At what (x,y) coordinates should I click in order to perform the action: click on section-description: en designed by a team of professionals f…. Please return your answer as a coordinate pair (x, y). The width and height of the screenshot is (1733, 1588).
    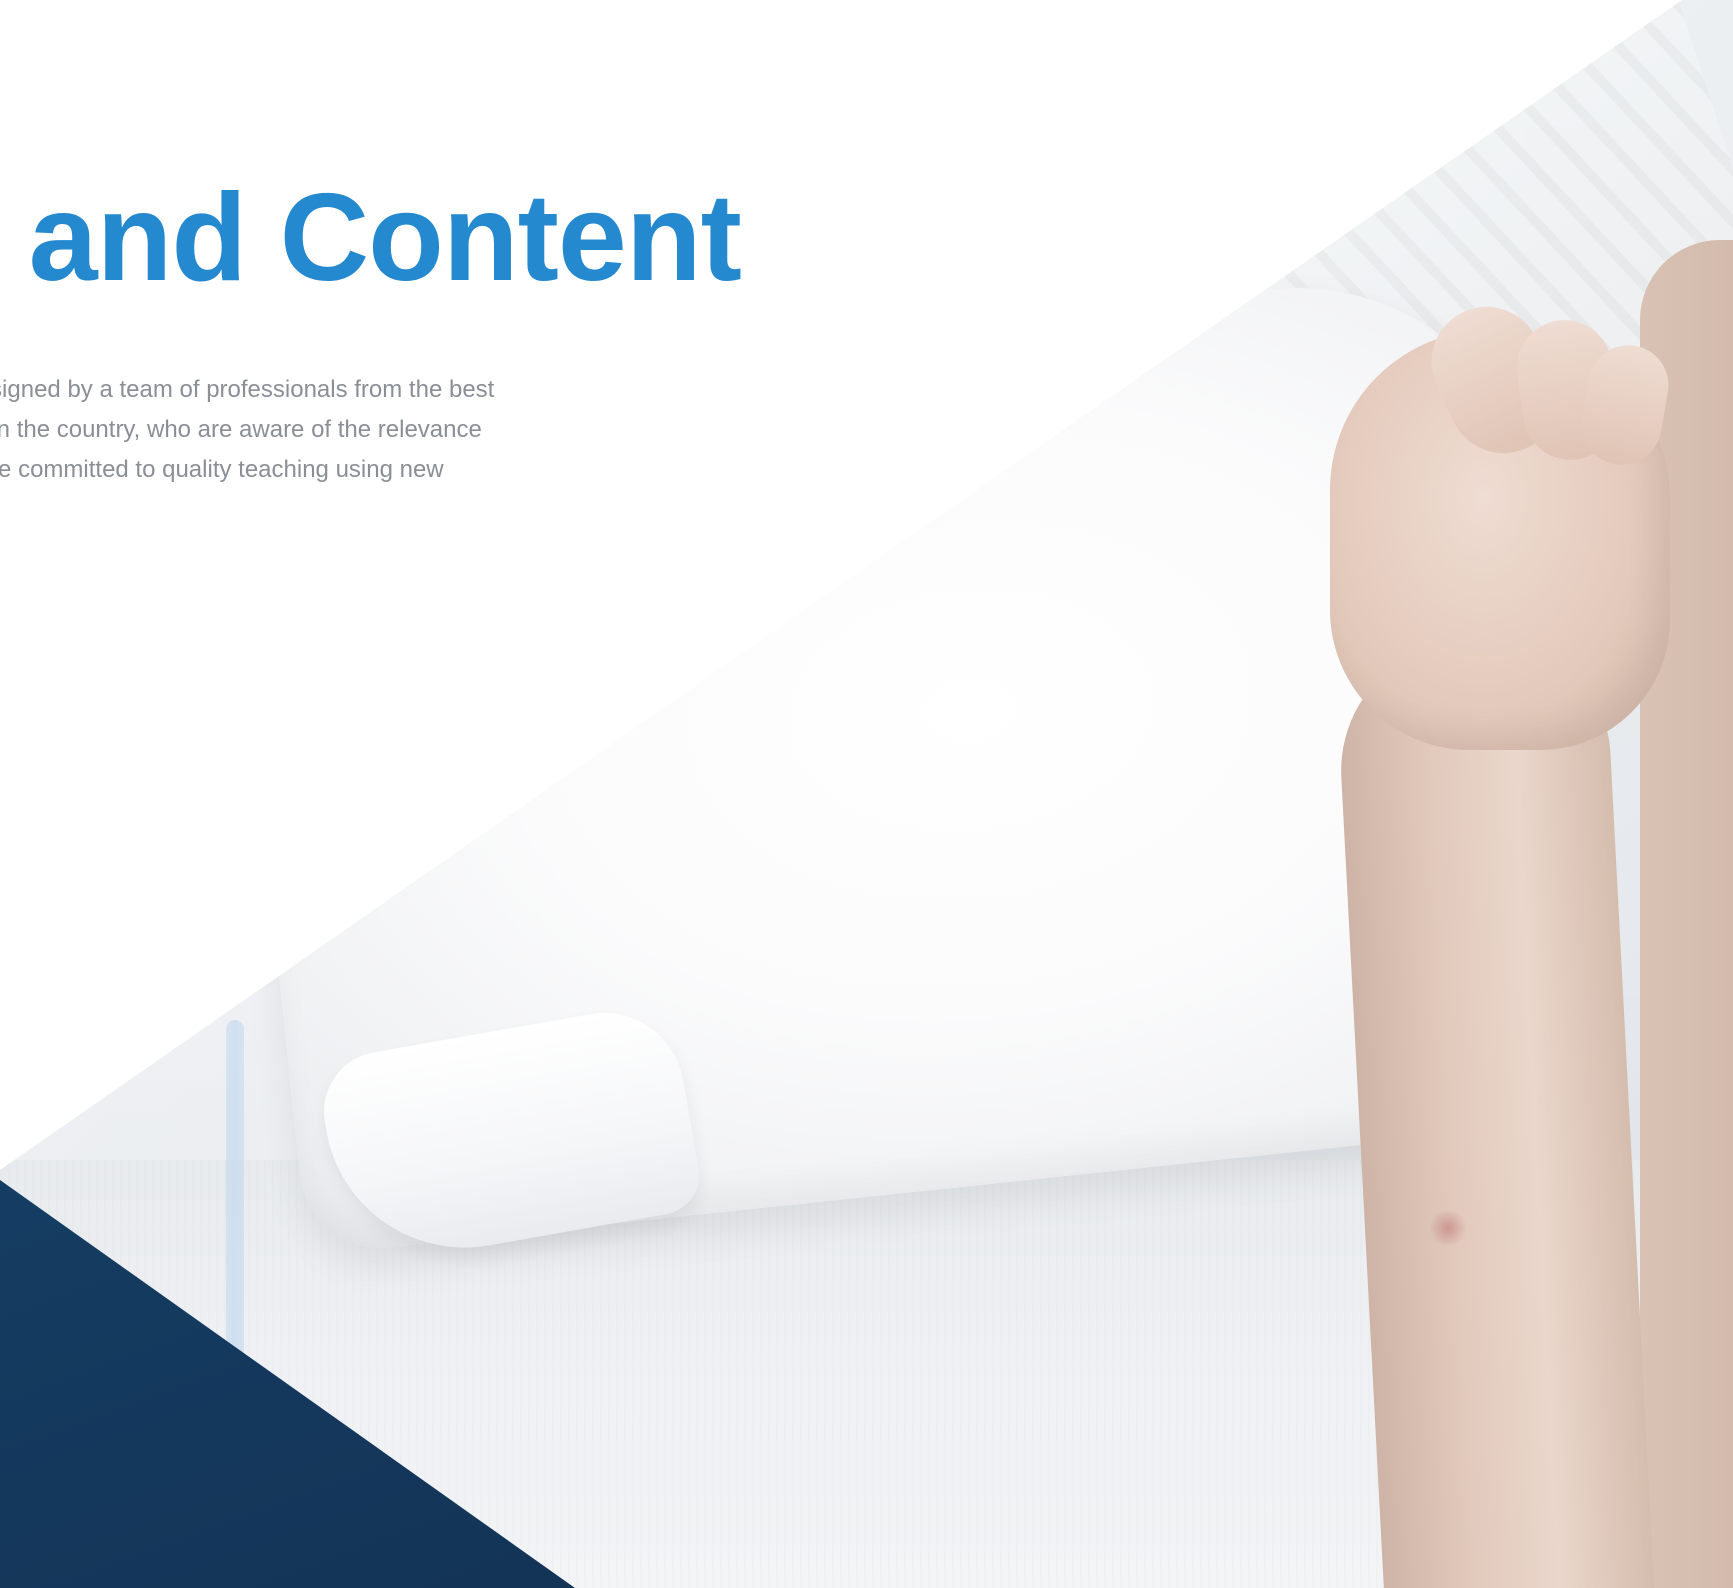
    Looking at the image, I should click on (290, 430).